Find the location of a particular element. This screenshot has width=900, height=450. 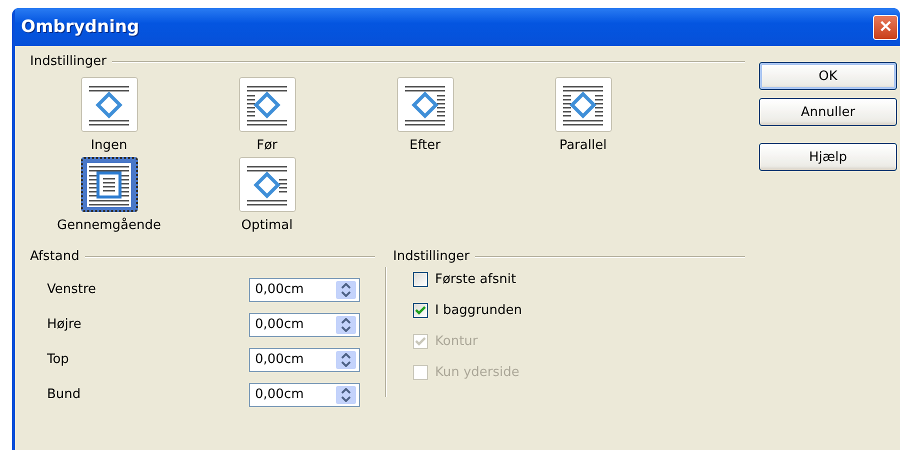

dialog-button: Annuller is located at coordinates (828, 112).